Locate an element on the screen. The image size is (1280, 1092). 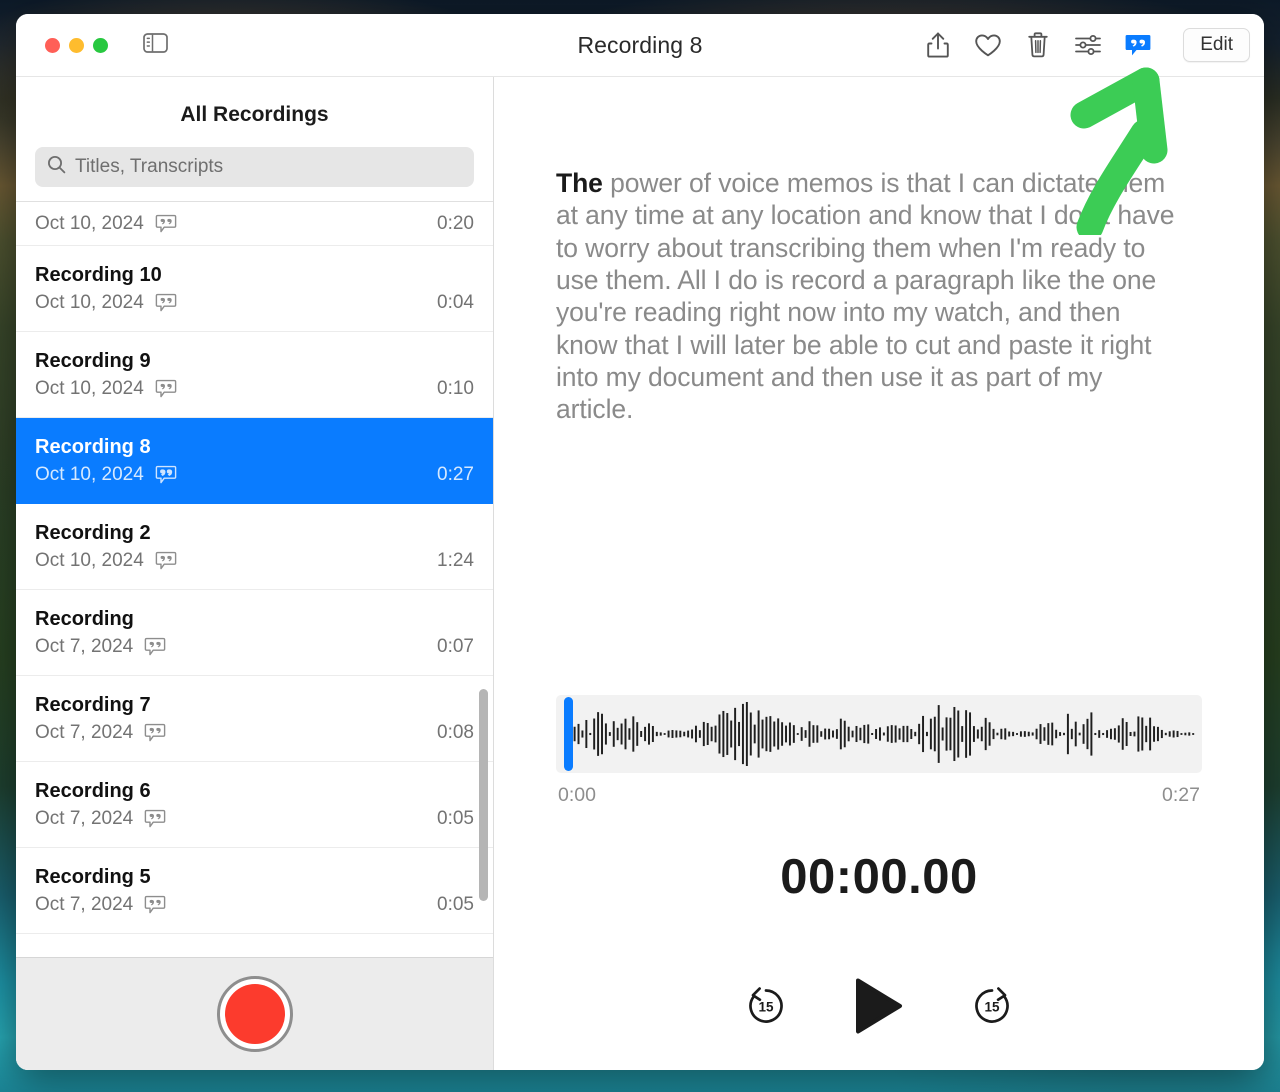
skip-forward-15-icon: 15 is located at coordinates (992, 1008).